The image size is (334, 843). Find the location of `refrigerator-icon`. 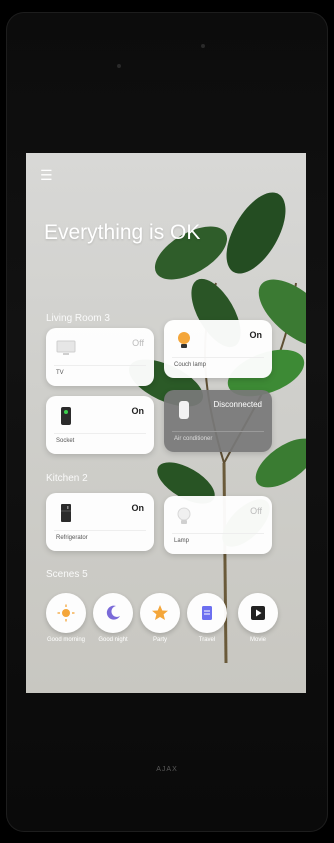

refrigerator-icon is located at coordinates (66, 513).